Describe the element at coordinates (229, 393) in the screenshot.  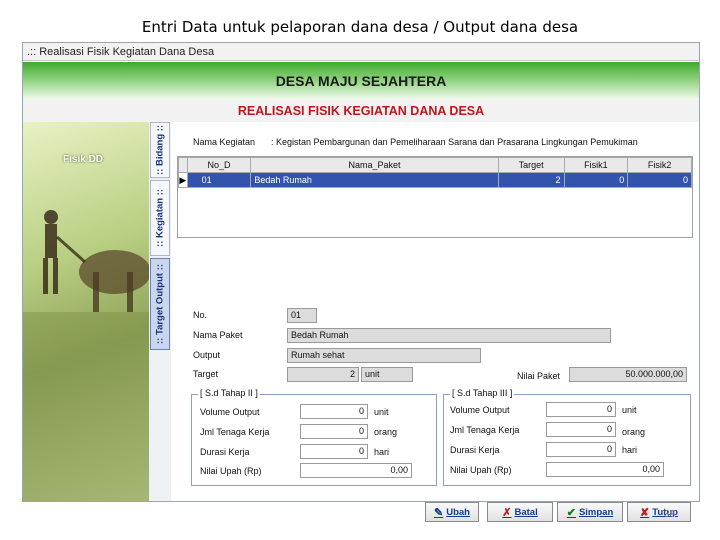
I see `tahap-ii-title: [ S.d Tahap II ]` at that location.